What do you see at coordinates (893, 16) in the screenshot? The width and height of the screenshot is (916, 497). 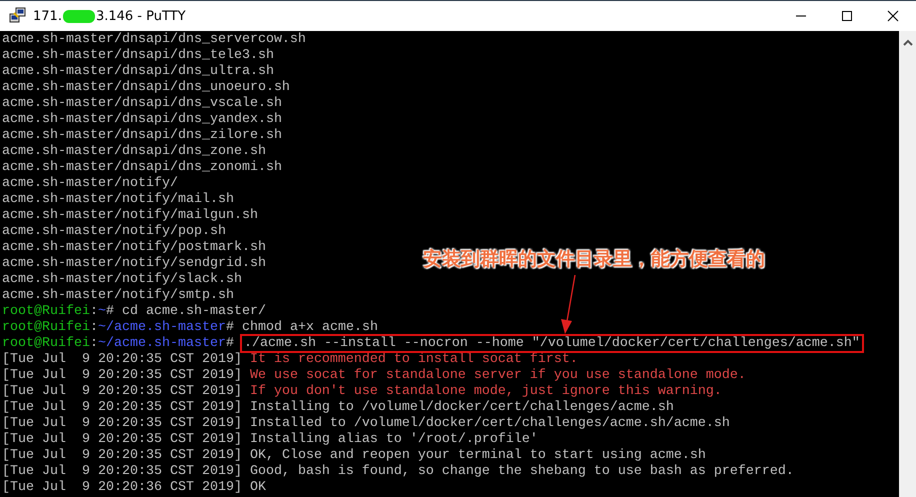 I see `close-icon` at bounding box center [893, 16].